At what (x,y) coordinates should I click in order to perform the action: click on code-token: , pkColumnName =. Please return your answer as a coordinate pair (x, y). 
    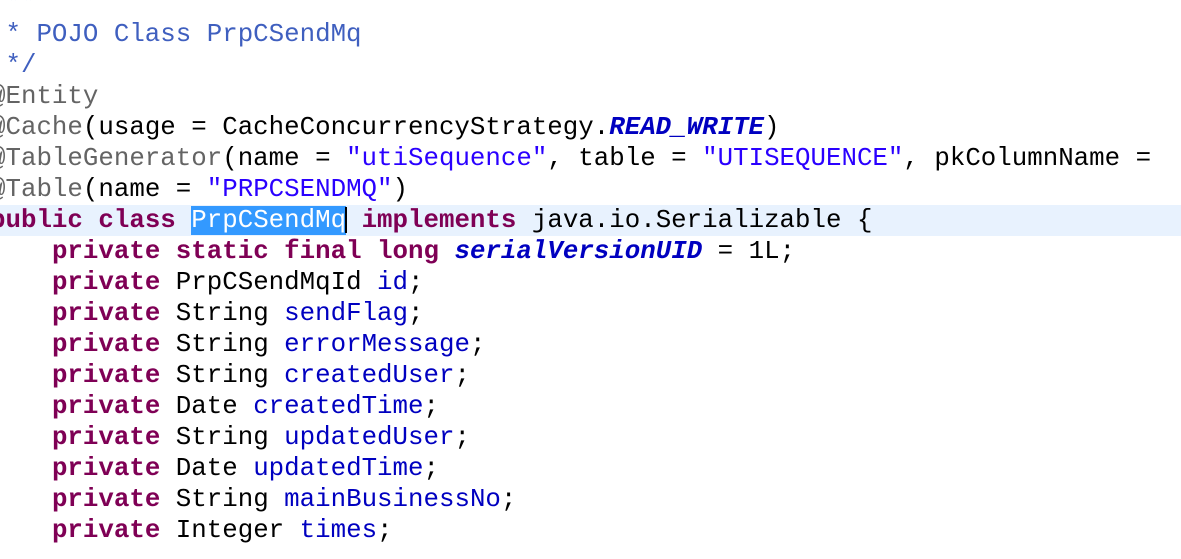
    Looking at the image, I should click on (1035, 158).